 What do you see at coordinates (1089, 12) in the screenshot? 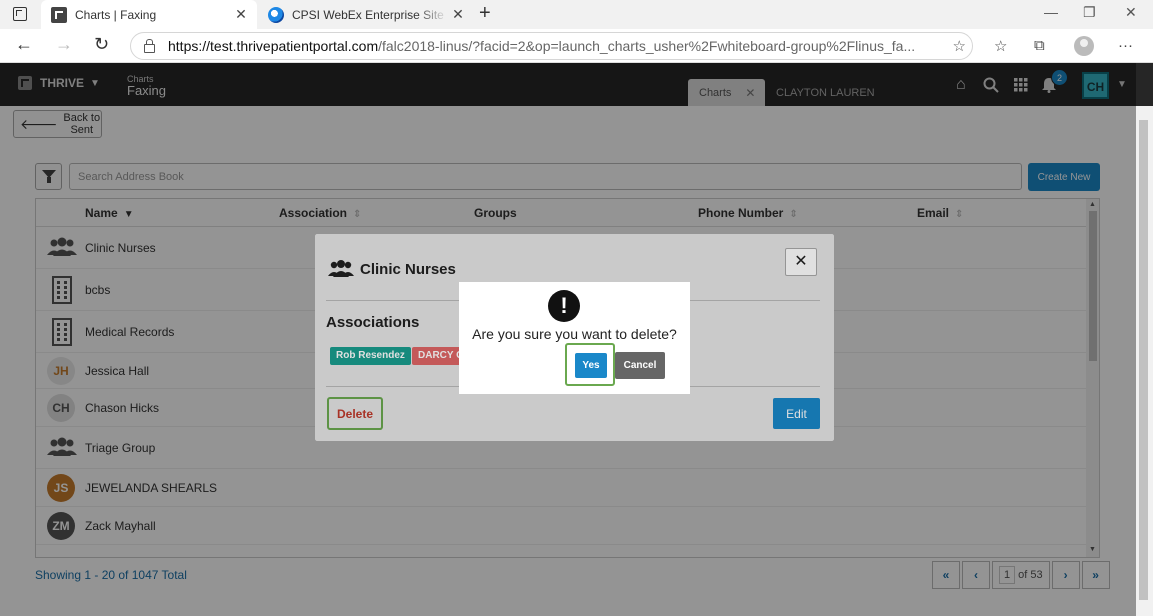
I see `restore-icon: ❐` at bounding box center [1089, 12].